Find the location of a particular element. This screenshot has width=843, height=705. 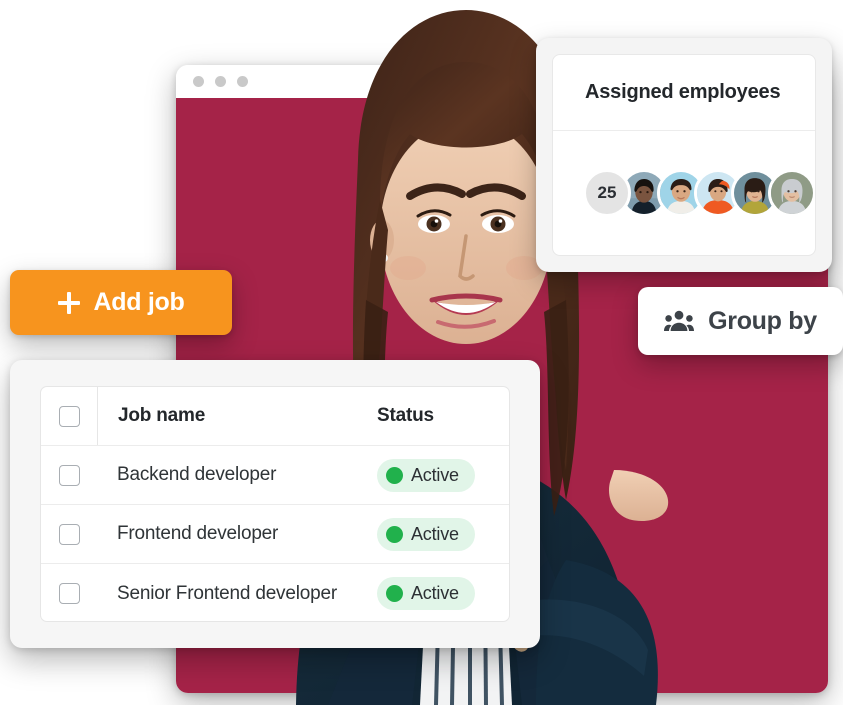

employee-count-value: 25 is located at coordinates (607, 192).